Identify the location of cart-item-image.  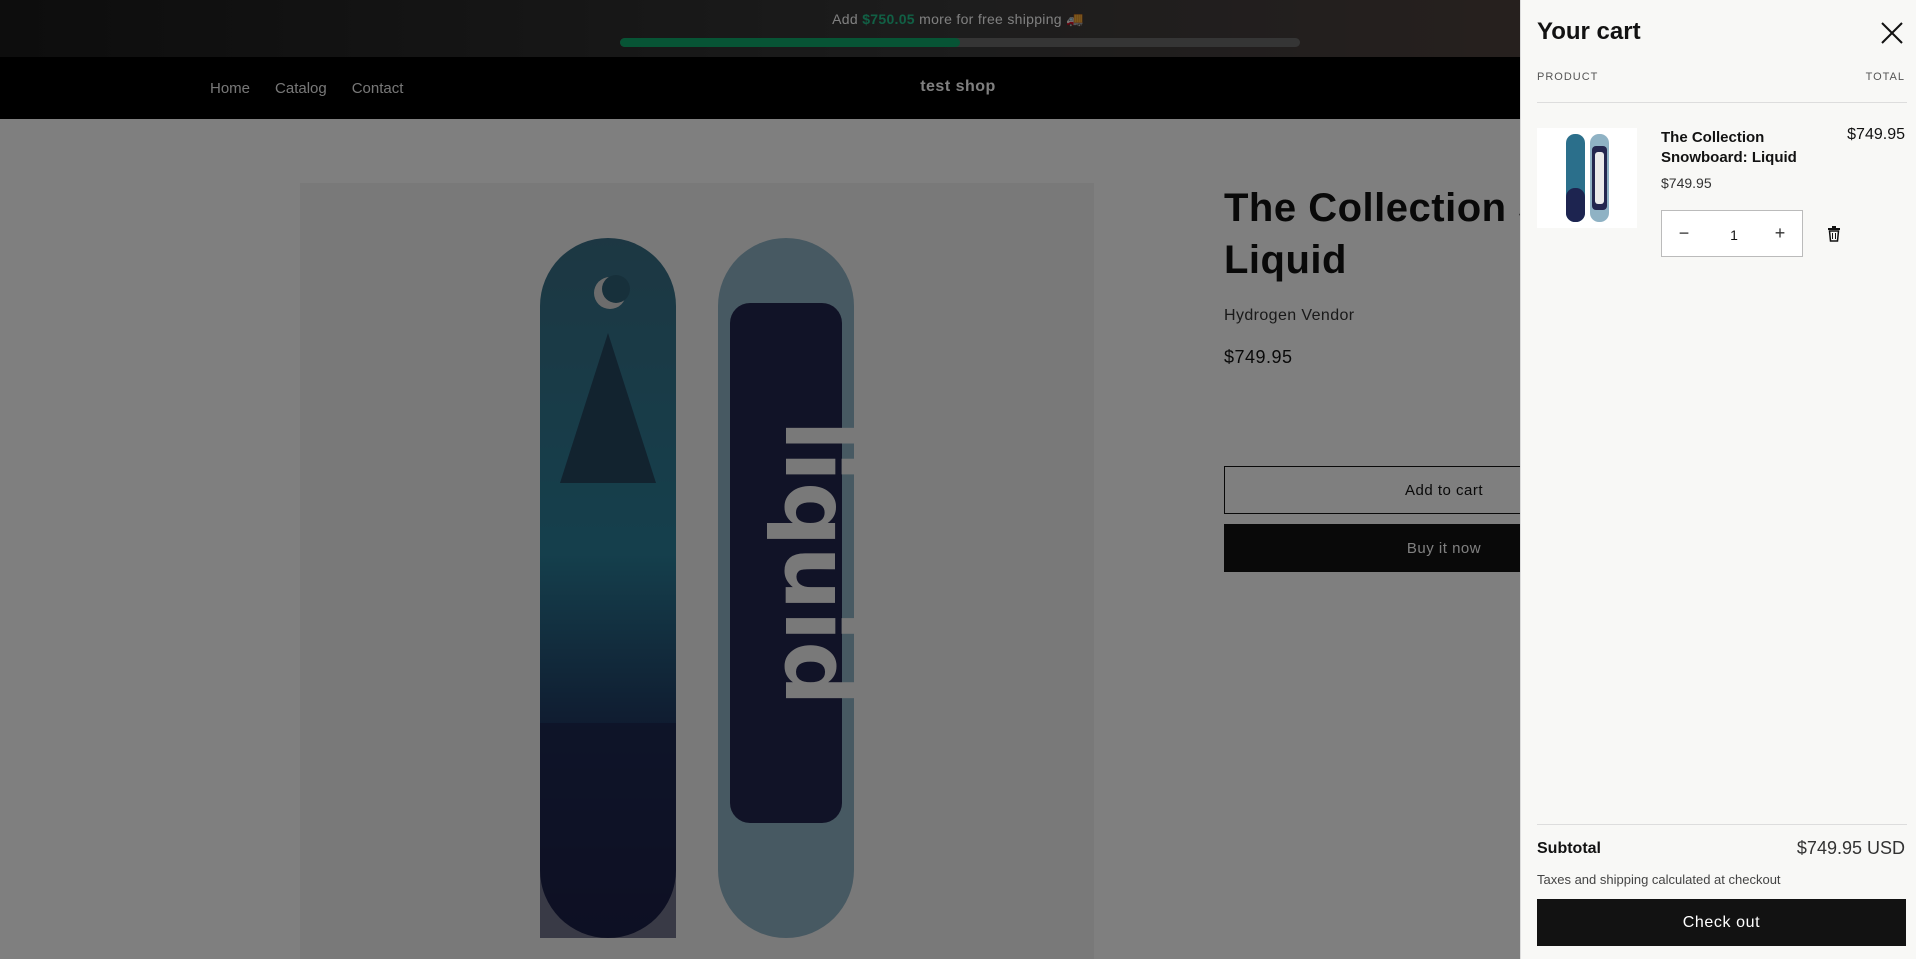
(1587, 178).